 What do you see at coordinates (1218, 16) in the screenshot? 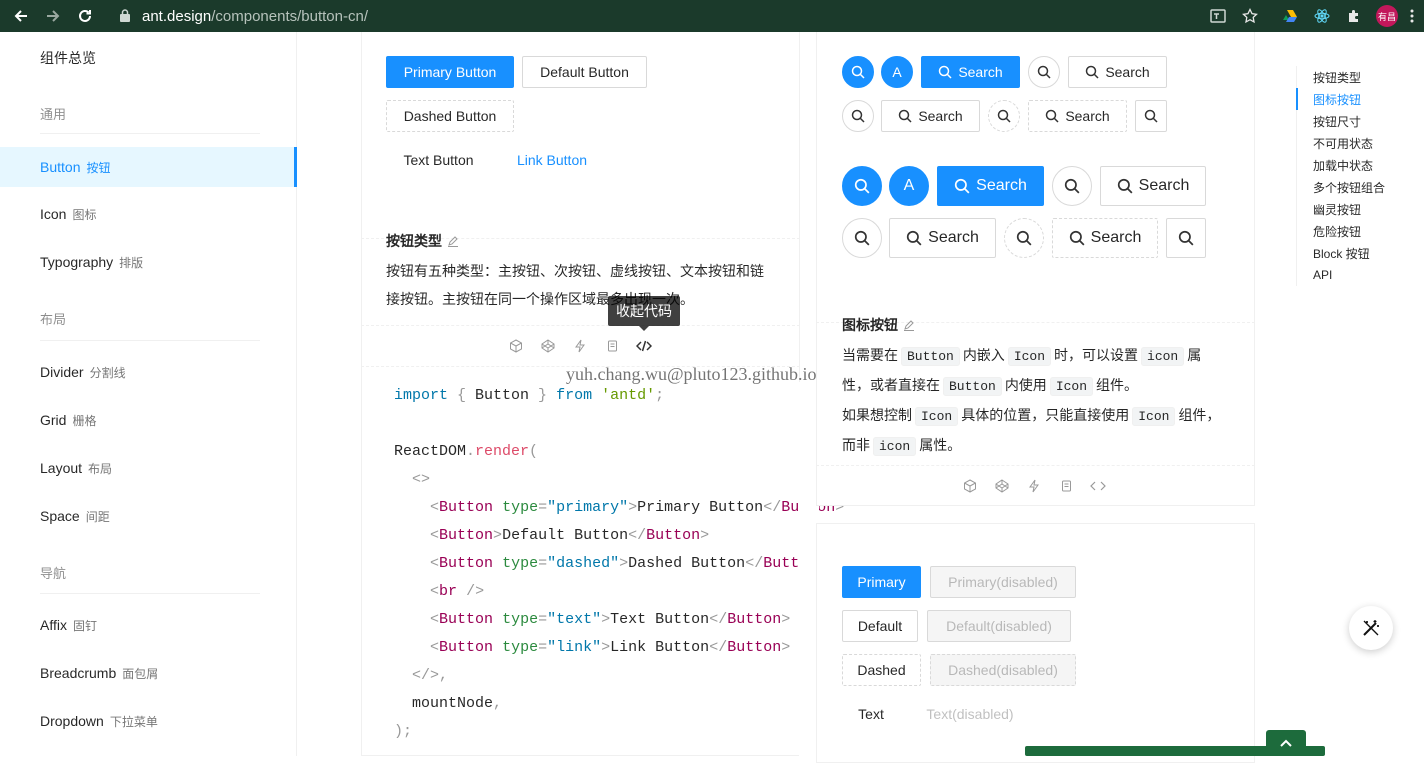
I see `translate-icon` at bounding box center [1218, 16].